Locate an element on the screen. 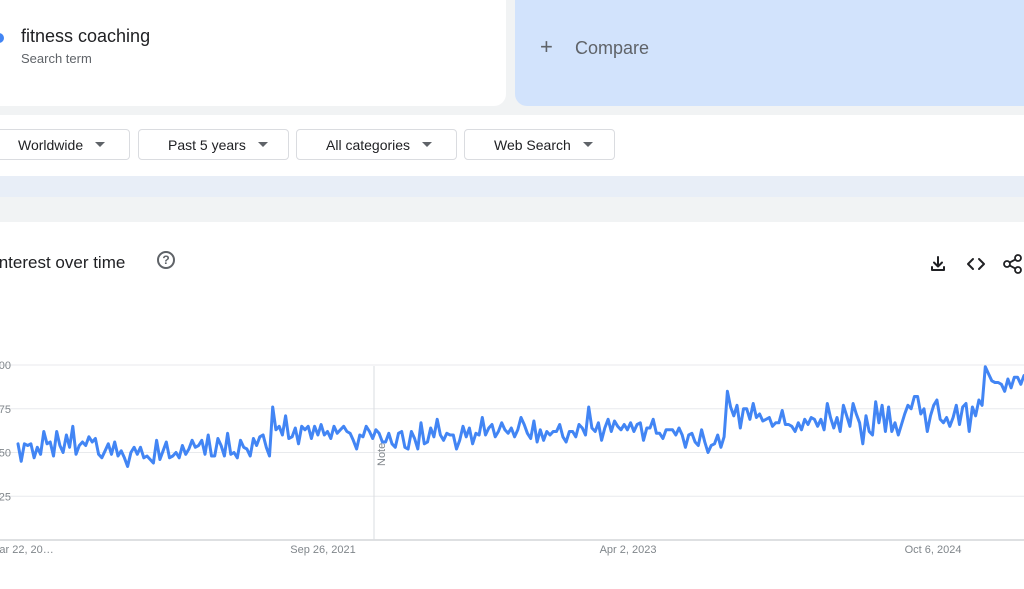 This screenshot has height=589, width=1024. search-type-filter-label: Web Search is located at coordinates (532, 144).